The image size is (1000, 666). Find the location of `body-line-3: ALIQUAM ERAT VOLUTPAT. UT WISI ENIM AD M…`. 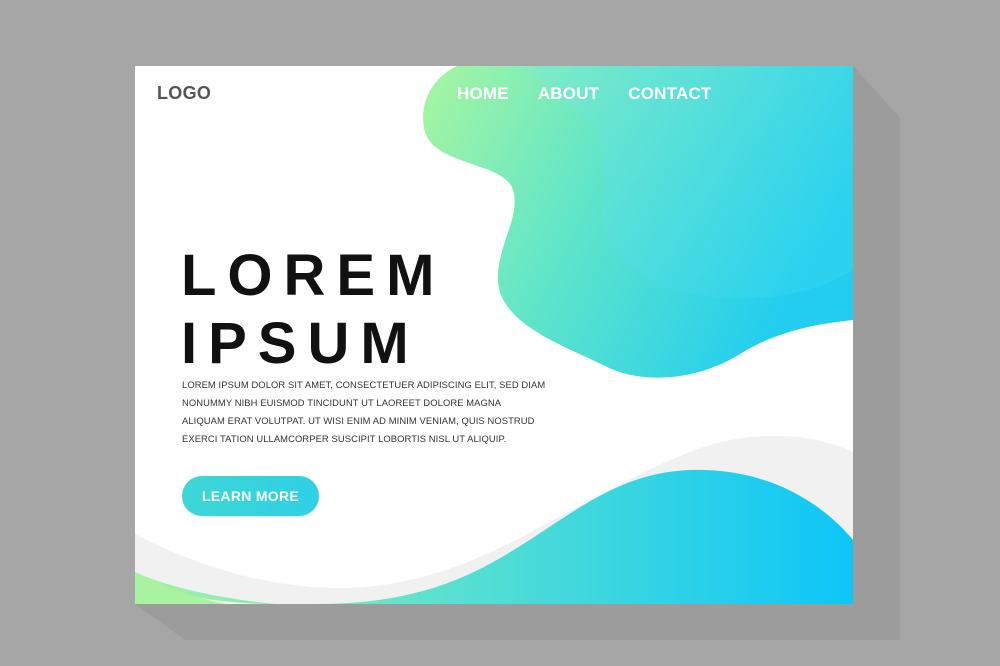

body-line-3: ALIQUAM ERAT VOLUTPAT. UT WISI ENIM AD M… is located at coordinates (358, 420).